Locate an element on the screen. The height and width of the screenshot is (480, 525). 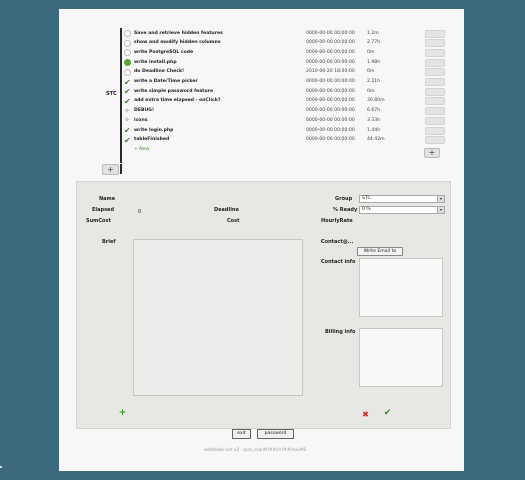
group-label: STC is located at coordinates (111, 94).